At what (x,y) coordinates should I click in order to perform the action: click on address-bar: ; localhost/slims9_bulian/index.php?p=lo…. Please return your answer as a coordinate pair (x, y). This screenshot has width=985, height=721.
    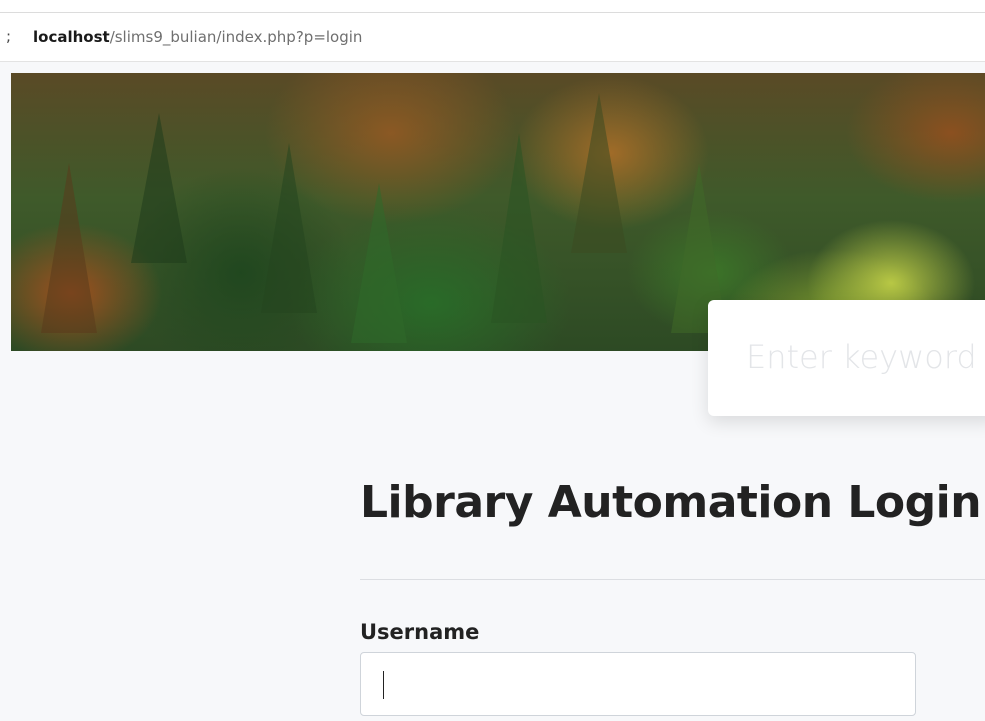
    Looking at the image, I should click on (492, 37).